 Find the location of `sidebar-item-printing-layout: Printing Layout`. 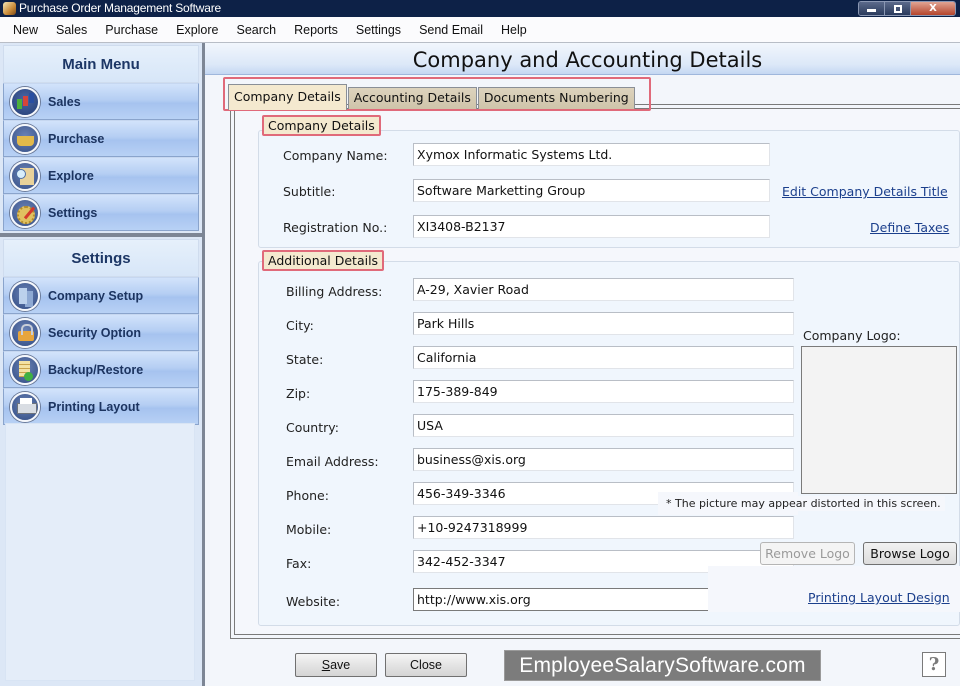

sidebar-item-printing-layout: Printing Layout is located at coordinates (101, 406).